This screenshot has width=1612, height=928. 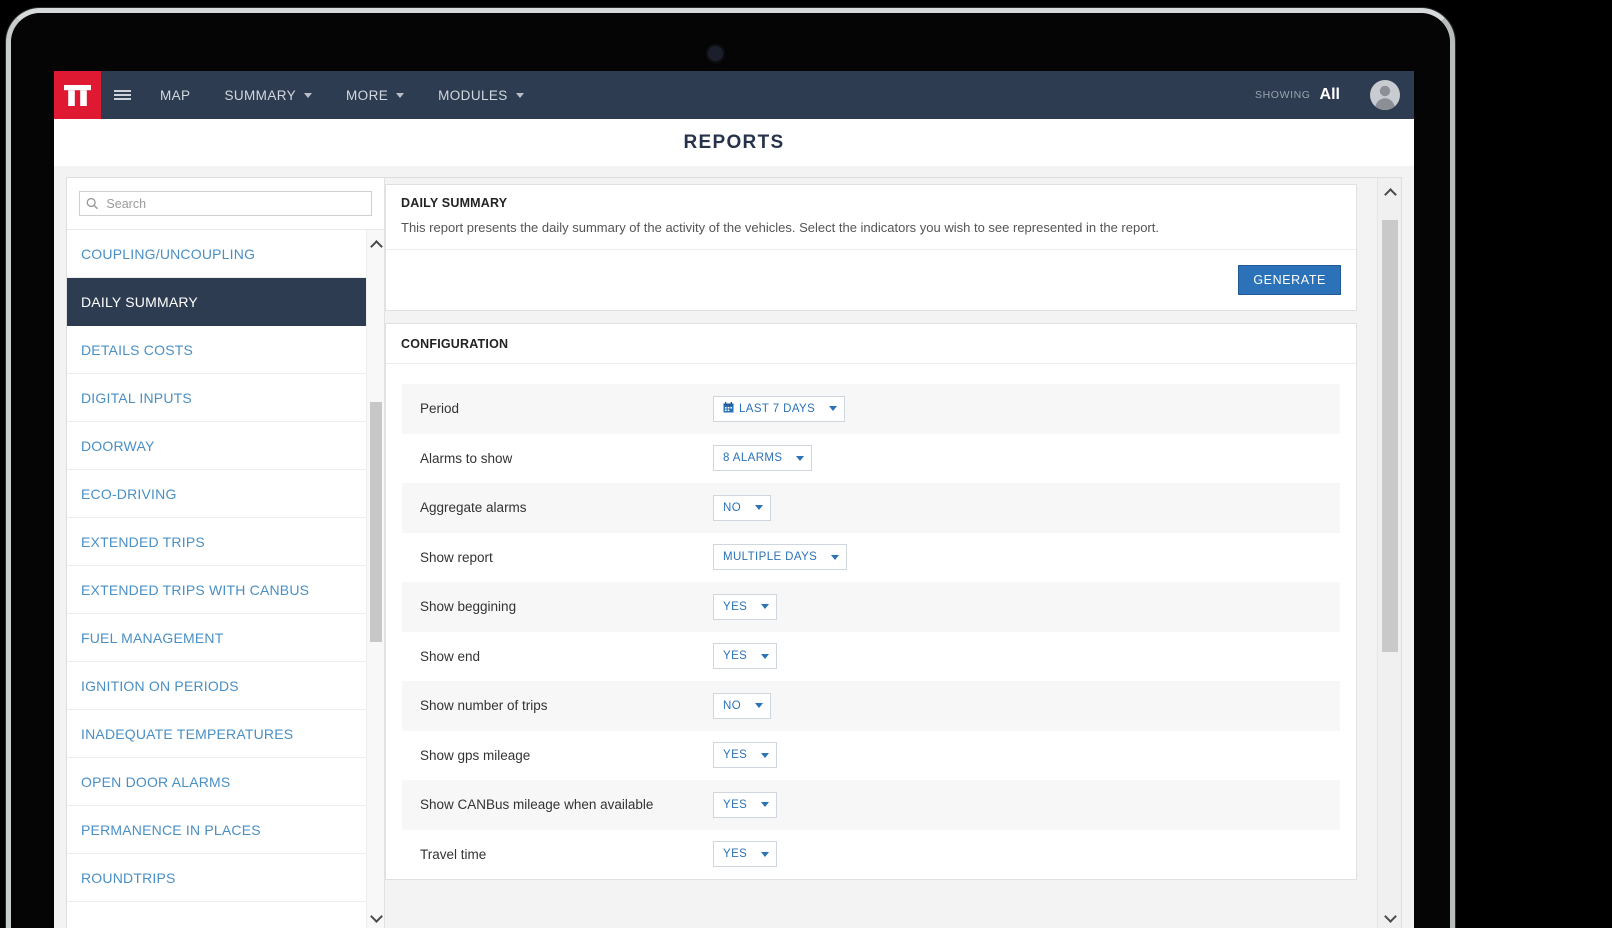 I want to click on tt-logo, so click(x=77, y=95).